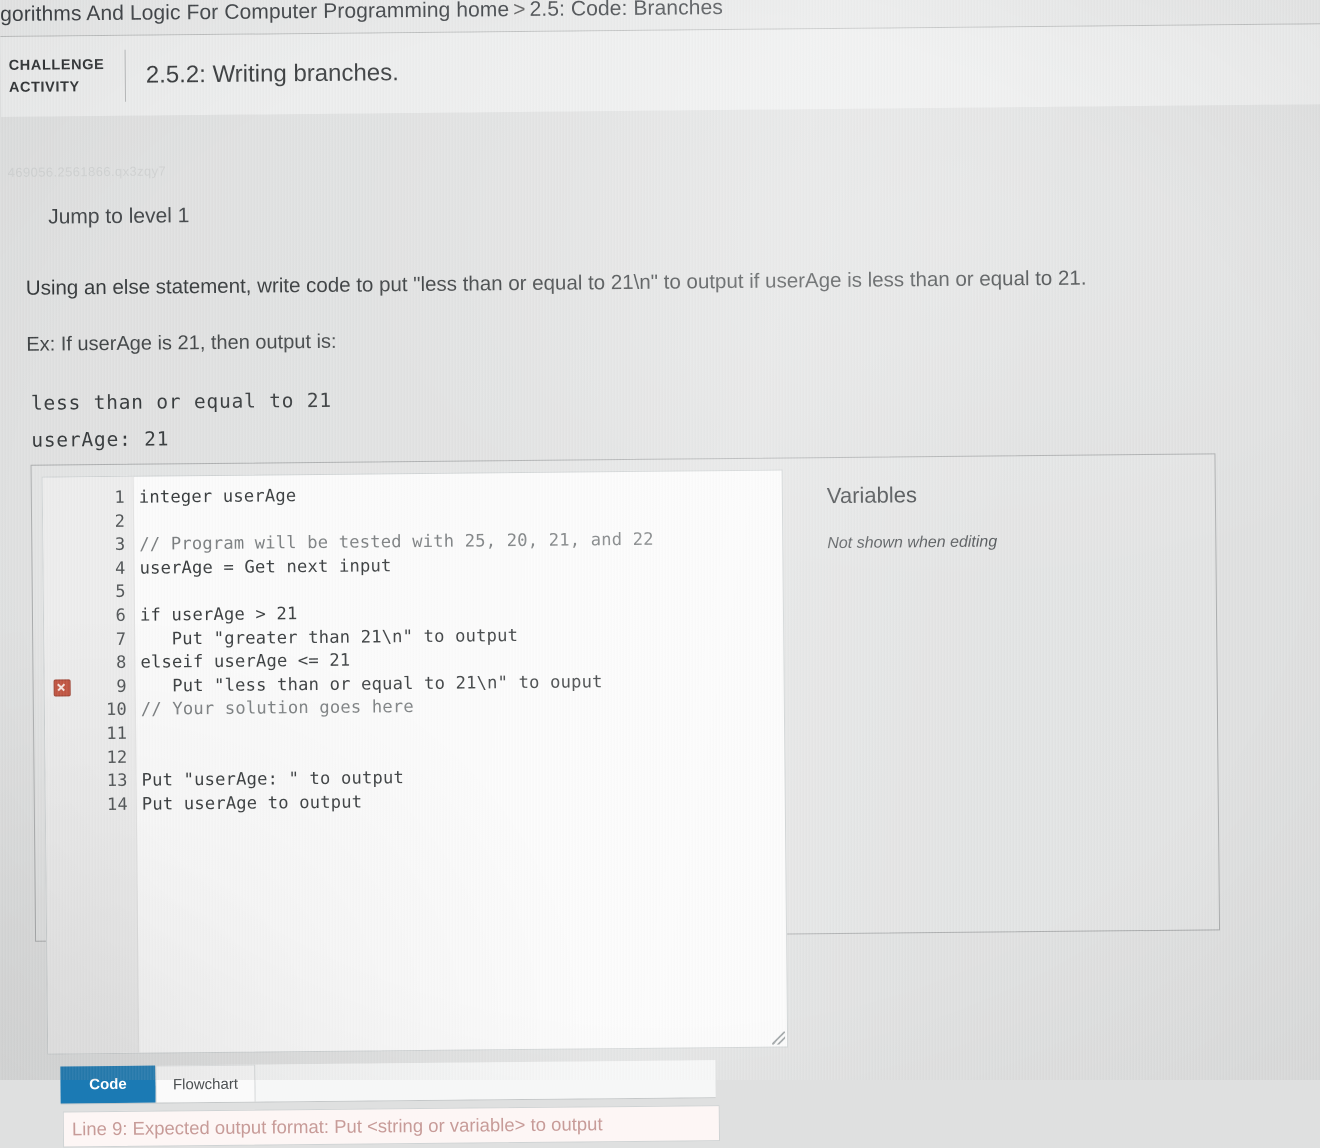 Image resolution: width=1320 pixels, height=1148 pixels. I want to click on variables-note: Not shown when editing, so click(1000, 530).